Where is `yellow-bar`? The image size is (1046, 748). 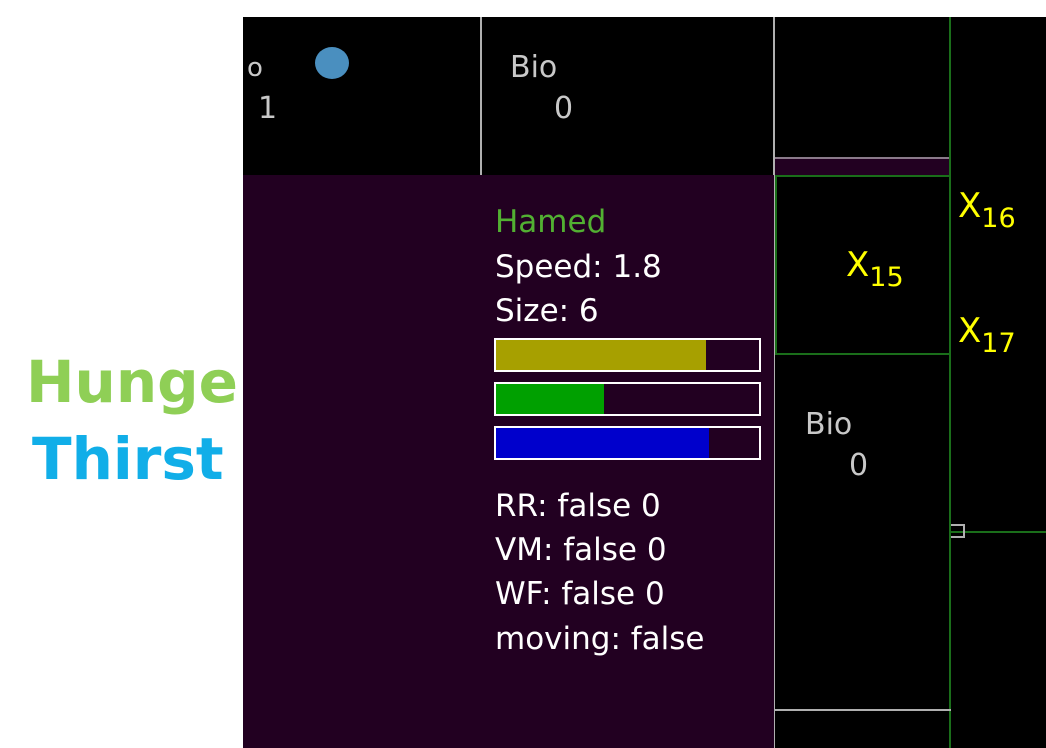
yellow-bar is located at coordinates (627, 355).